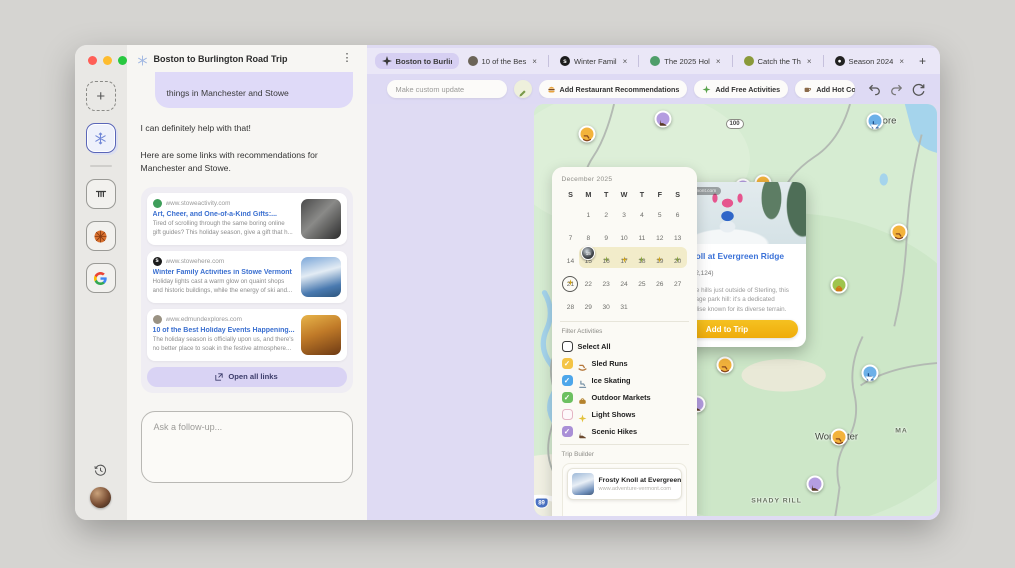  What do you see at coordinates (778, 61) in the screenshot?
I see `tab-catch-the-th: Catch the Th ×` at bounding box center [778, 61].